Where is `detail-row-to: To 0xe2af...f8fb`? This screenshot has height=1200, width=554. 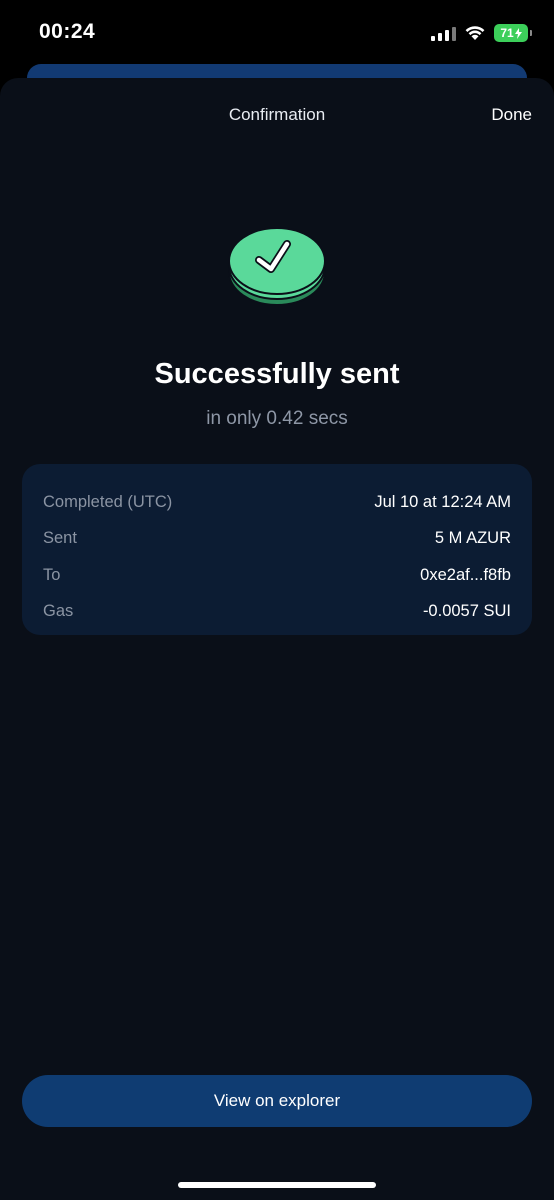
detail-row-to: To 0xe2af...f8fb is located at coordinates (277, 575).